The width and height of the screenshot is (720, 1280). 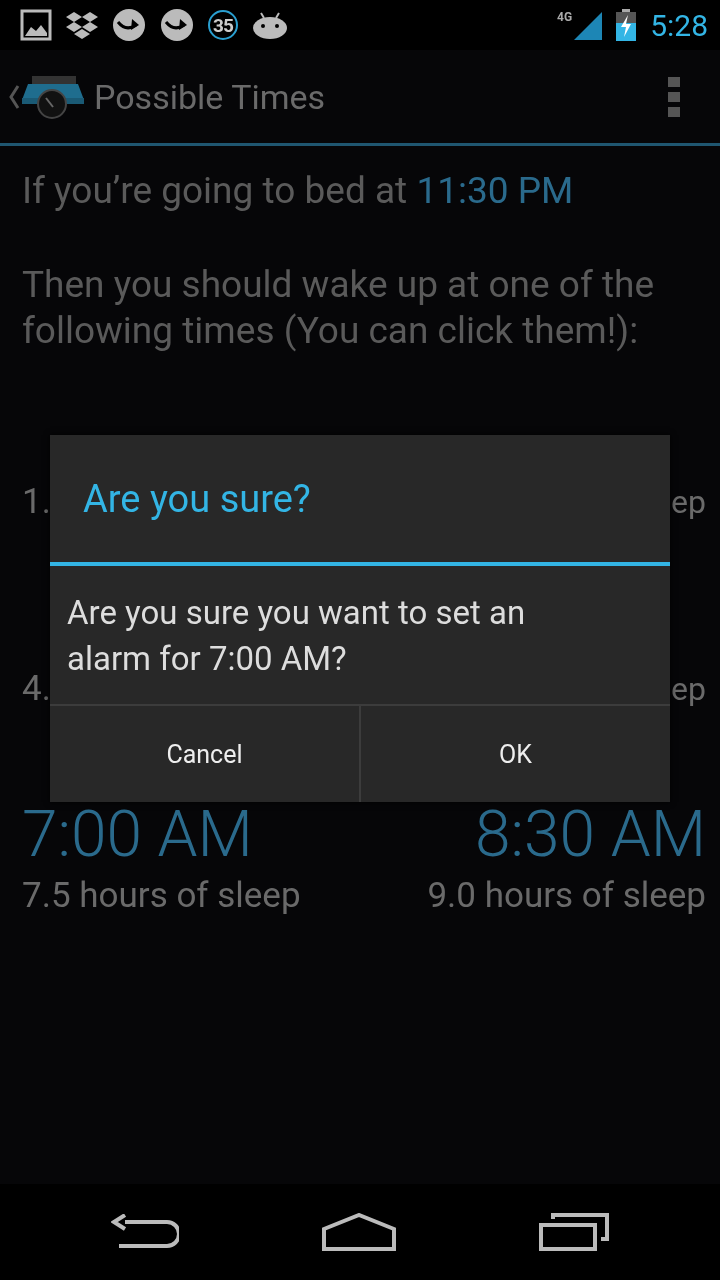 I want to click on box-icon, so click(x=82, y=25).